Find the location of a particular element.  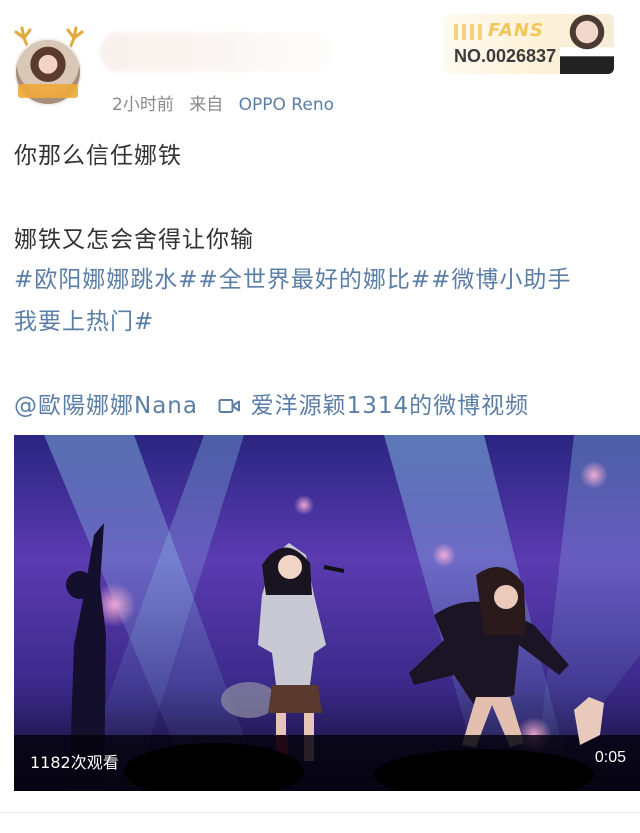

post-text-line-1: 你那么信任娜铁 is located at coordinates (98, 156).